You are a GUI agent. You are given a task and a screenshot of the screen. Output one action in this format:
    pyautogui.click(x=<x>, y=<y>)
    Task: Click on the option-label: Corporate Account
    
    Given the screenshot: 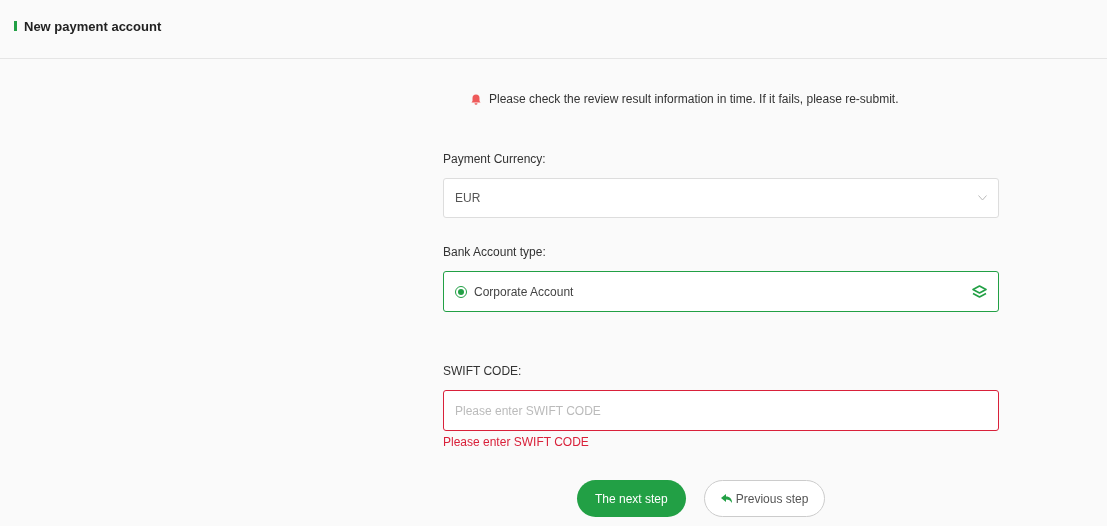 What is the action you would take?
    pyautogui.click(x=524, y=292)
    